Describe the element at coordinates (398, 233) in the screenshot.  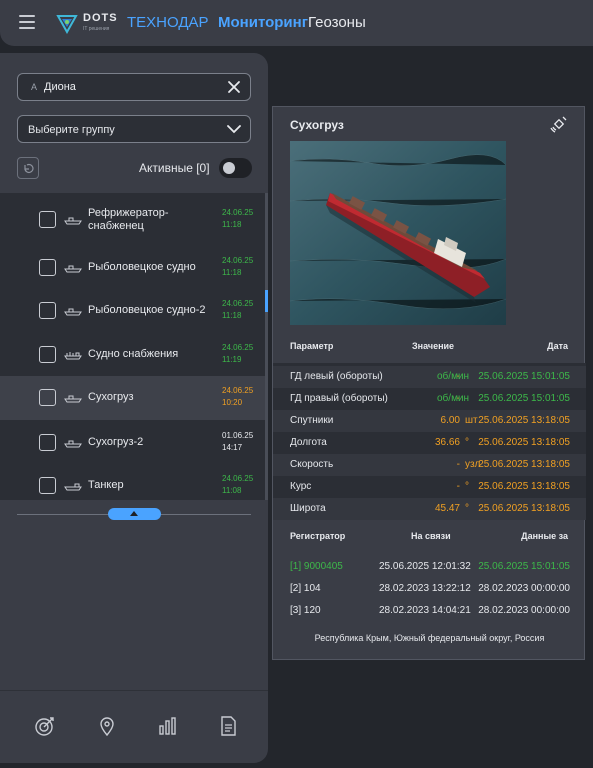
I see `vessel-photo` at that location.